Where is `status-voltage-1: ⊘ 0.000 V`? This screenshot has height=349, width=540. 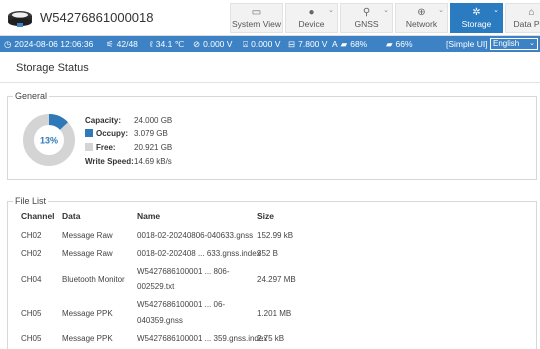 status-voltage-1: ⊘ 0.000 V is located at coordinates (212, 44).